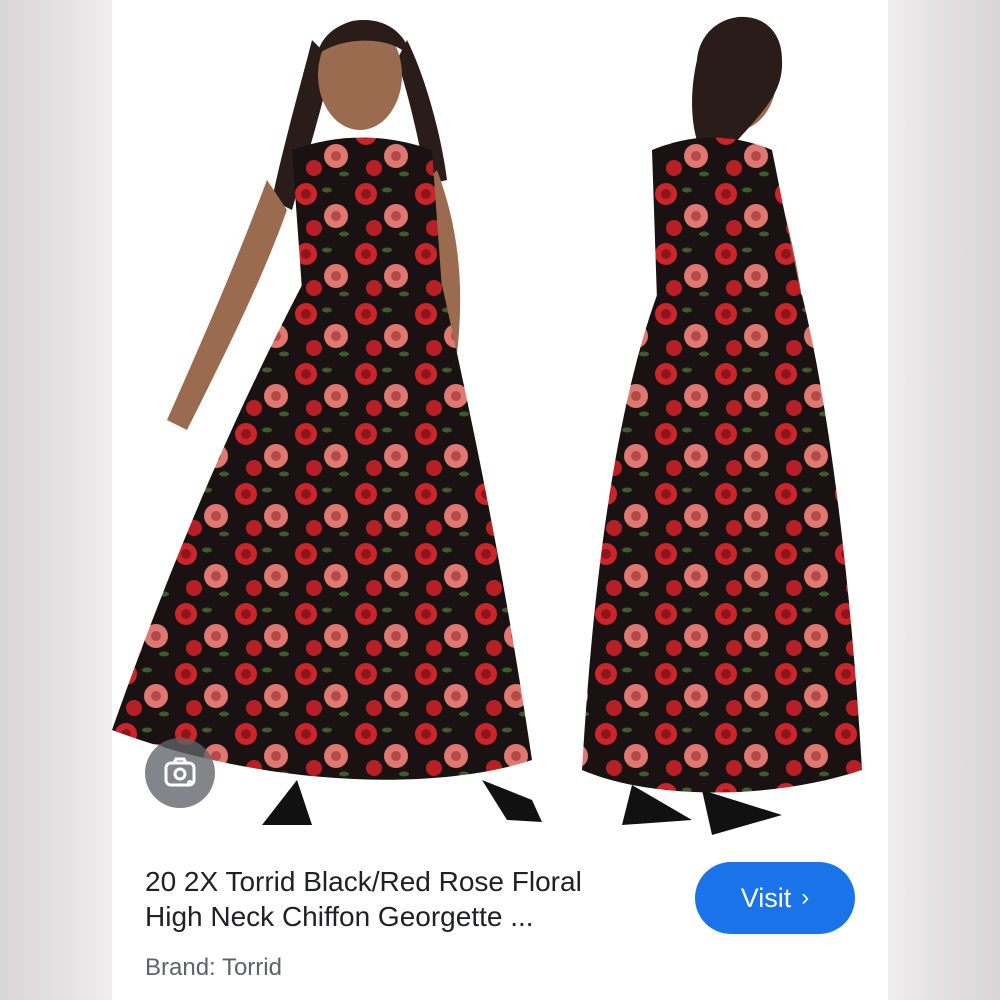 Image resolution: width=1000 pixels, height=1000 pixels. I want to click on visit-button: Visit ›, so click(775, 898).